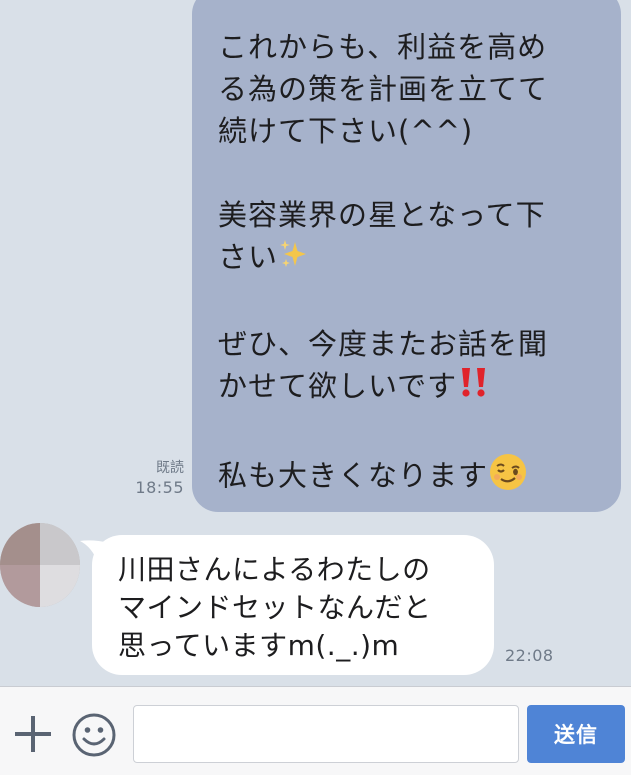 The image size is (631, 775). I want to click on message-paragraph: 私も大きくなります, so click(407, 477).